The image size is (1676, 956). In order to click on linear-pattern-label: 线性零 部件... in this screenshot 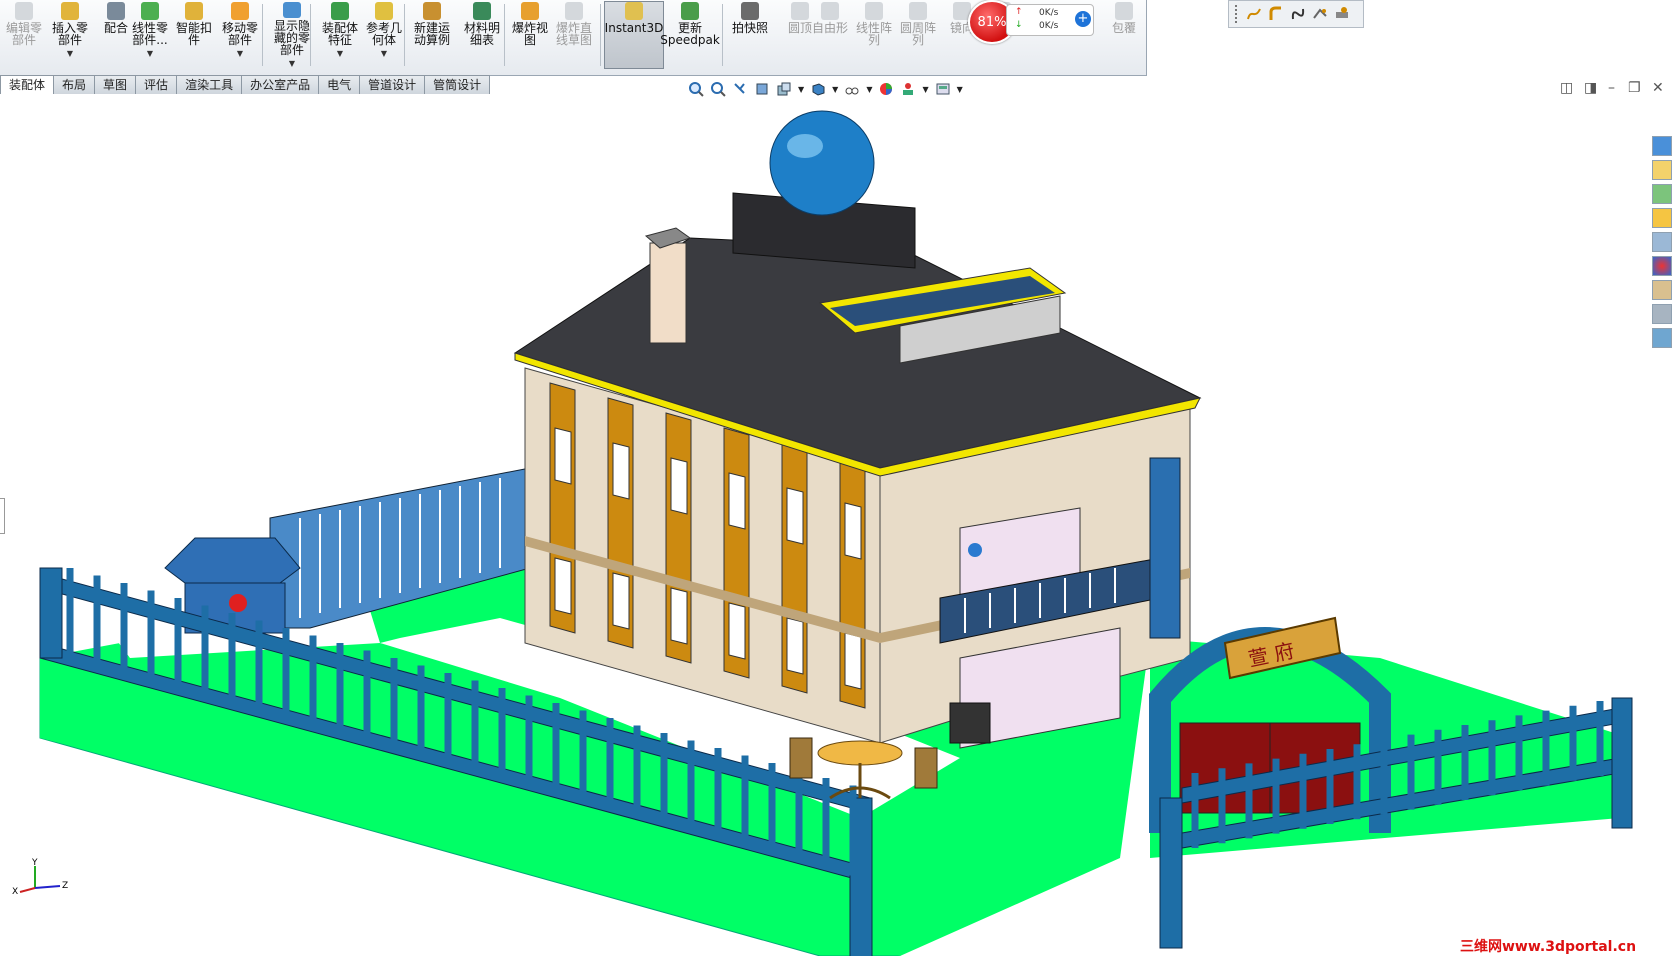, I will do `click(149, 34)`.